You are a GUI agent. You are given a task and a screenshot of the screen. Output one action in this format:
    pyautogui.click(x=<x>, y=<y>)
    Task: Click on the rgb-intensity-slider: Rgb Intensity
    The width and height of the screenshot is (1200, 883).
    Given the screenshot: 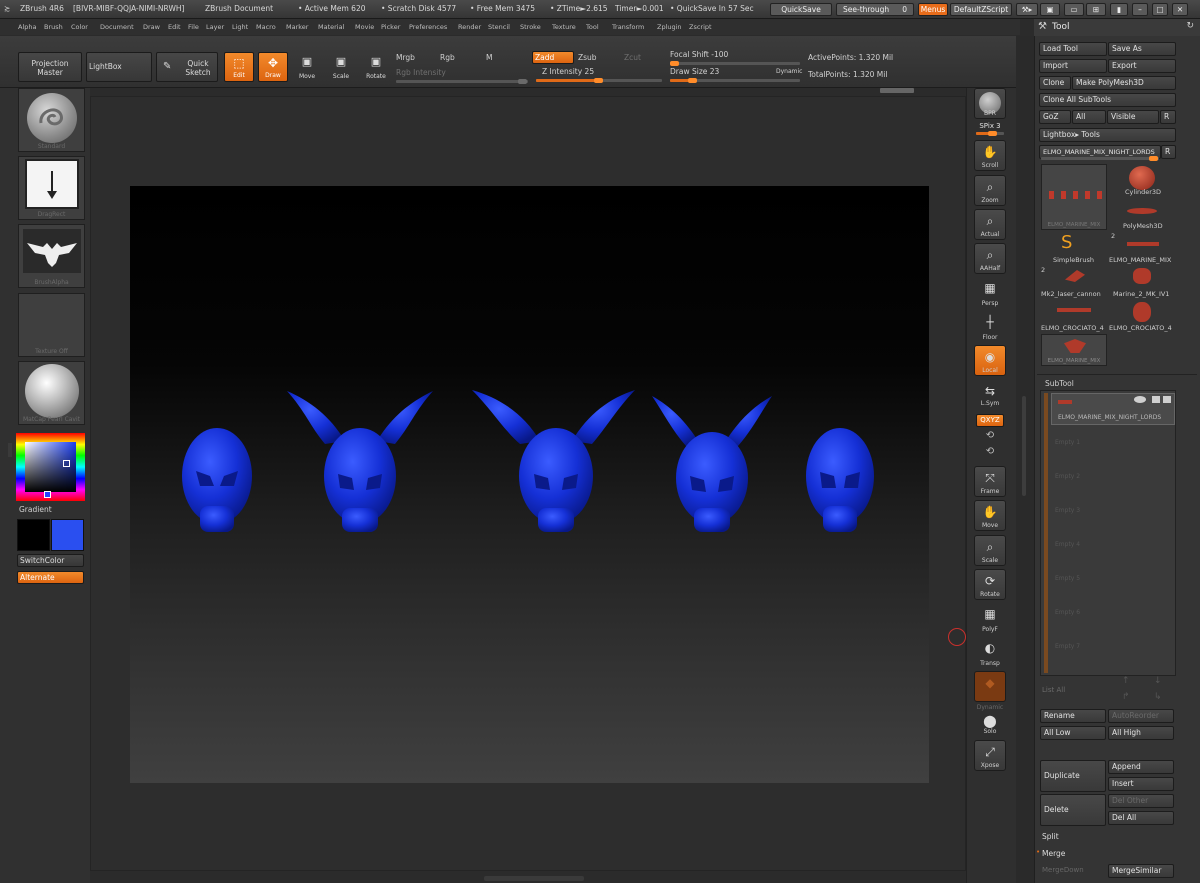 What is the action you would take?
    pyautogui.click(x=421, y=72)
    